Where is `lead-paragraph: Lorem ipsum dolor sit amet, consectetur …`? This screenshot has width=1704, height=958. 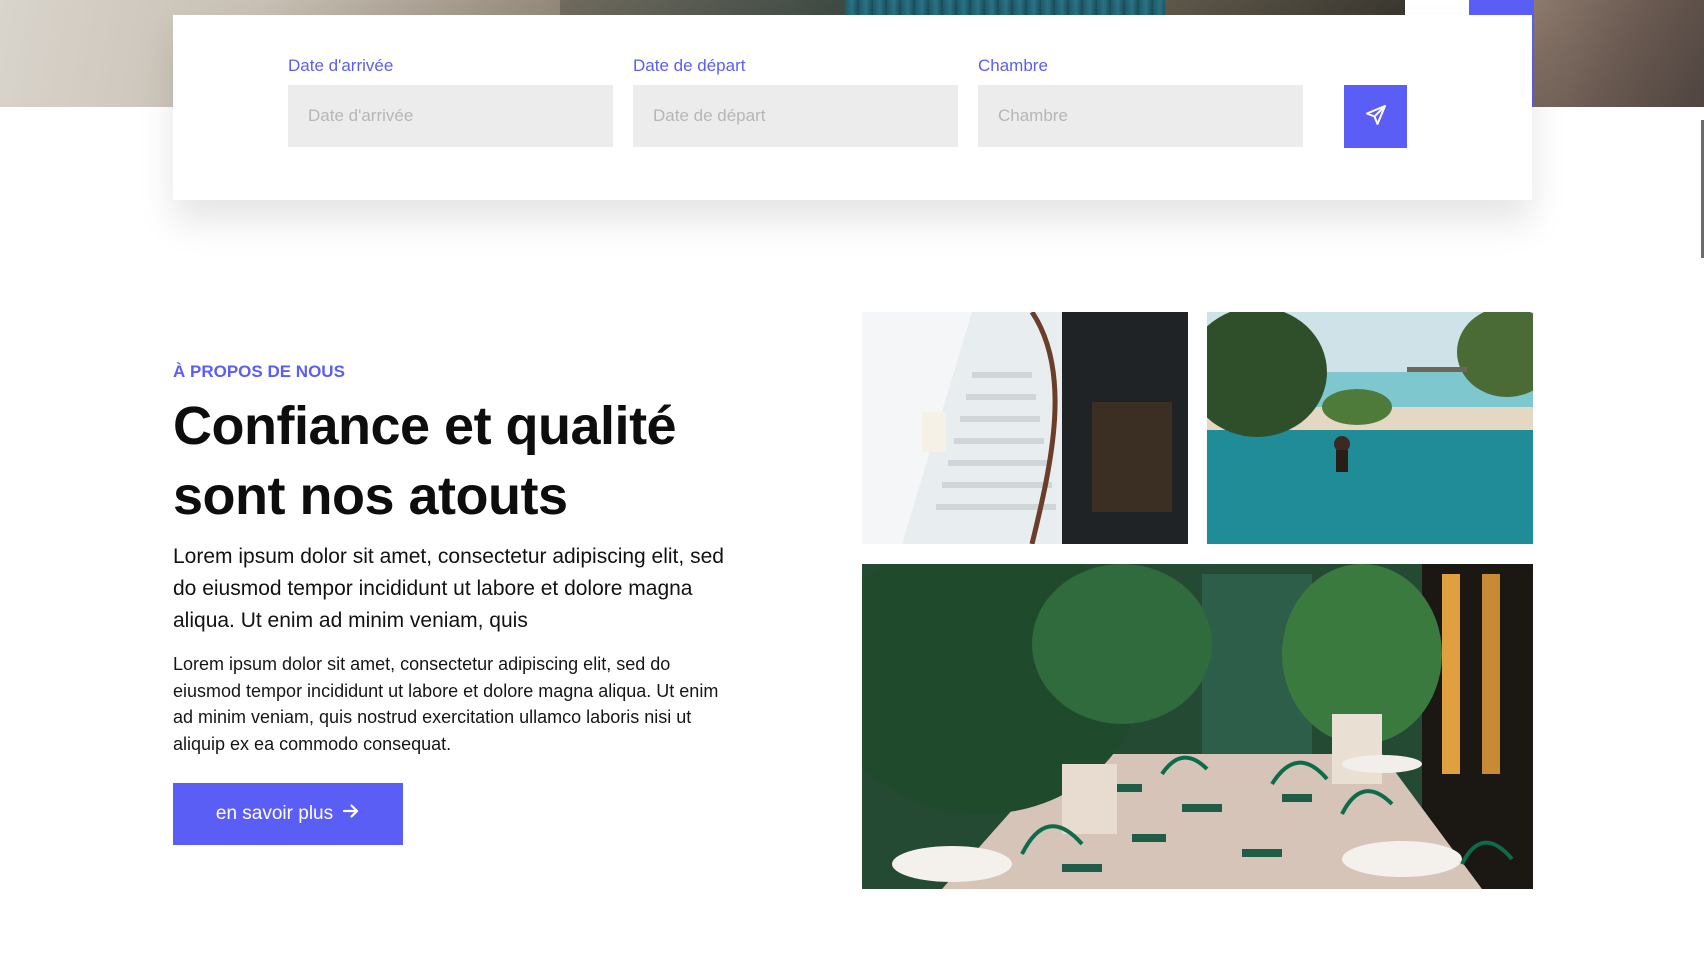 lead-paragraph: Lorem ipsum dolor sit amet, consectetur … is located at coordinates (448, 588).